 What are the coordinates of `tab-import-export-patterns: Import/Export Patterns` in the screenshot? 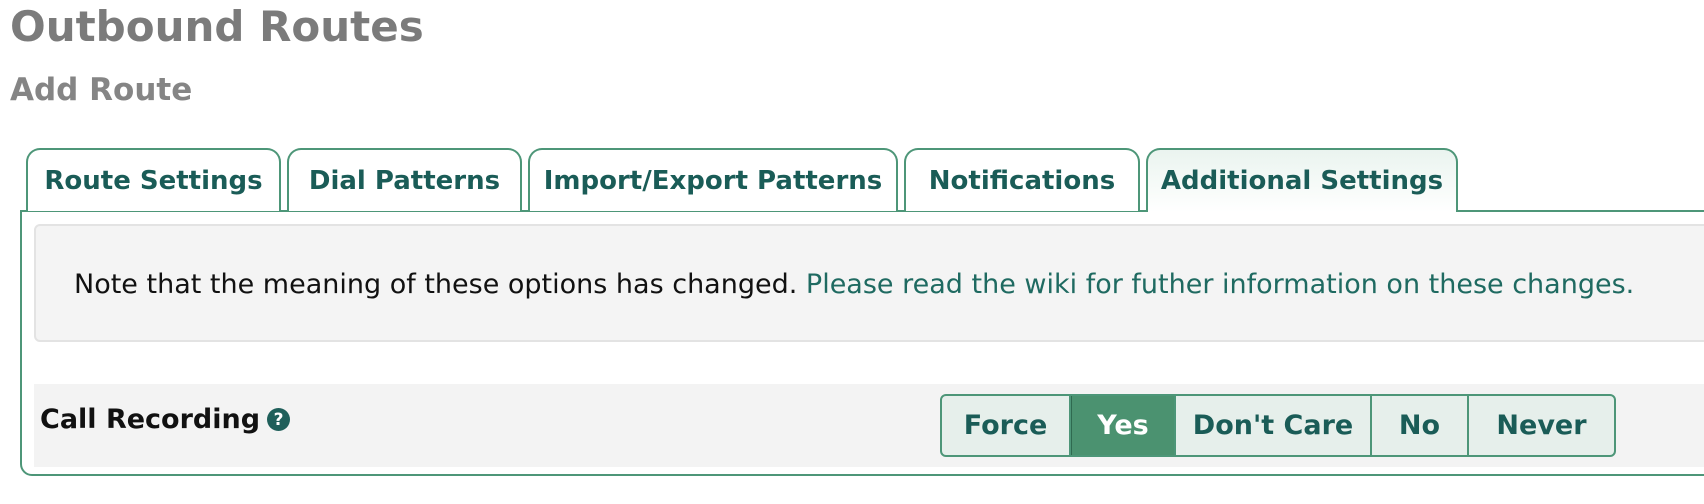 It's located at (713, 179).